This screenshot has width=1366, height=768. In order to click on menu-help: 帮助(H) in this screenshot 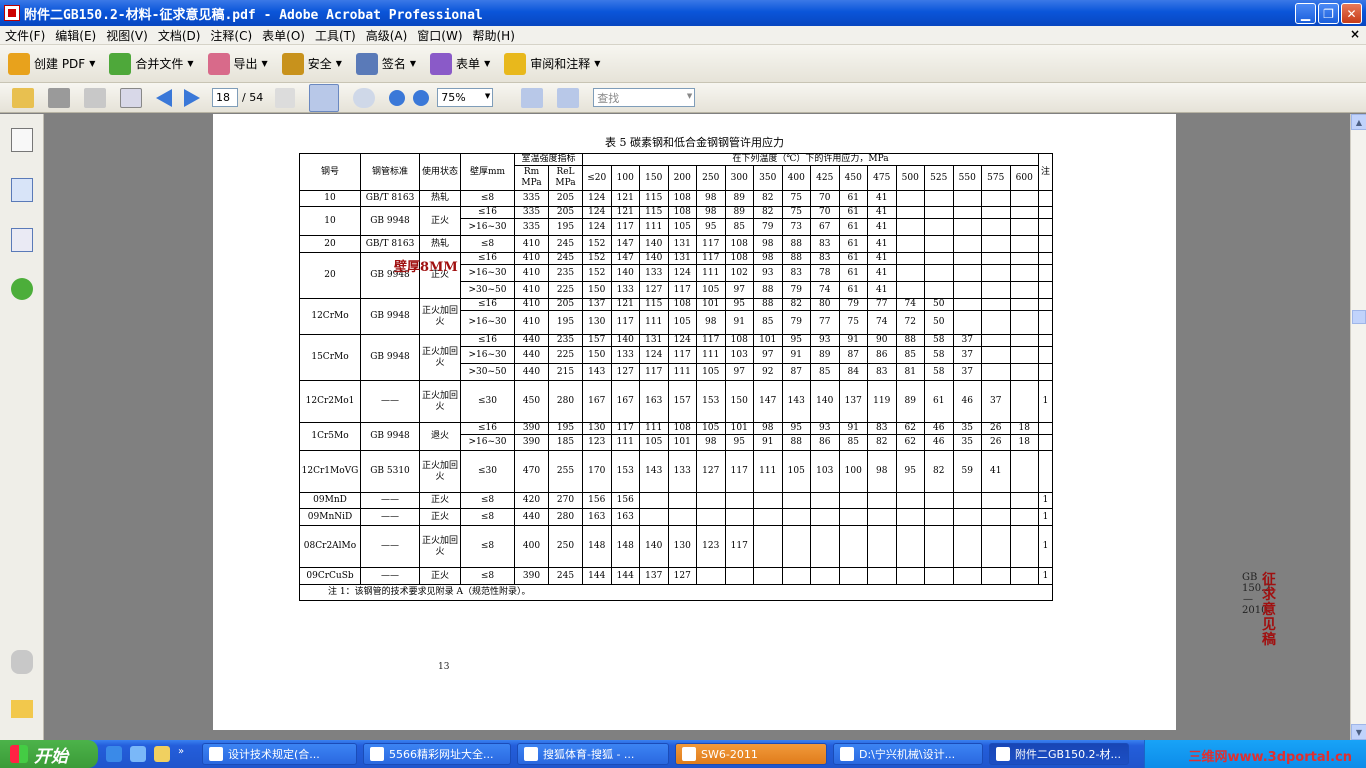, I will do `click(494, 35)`.